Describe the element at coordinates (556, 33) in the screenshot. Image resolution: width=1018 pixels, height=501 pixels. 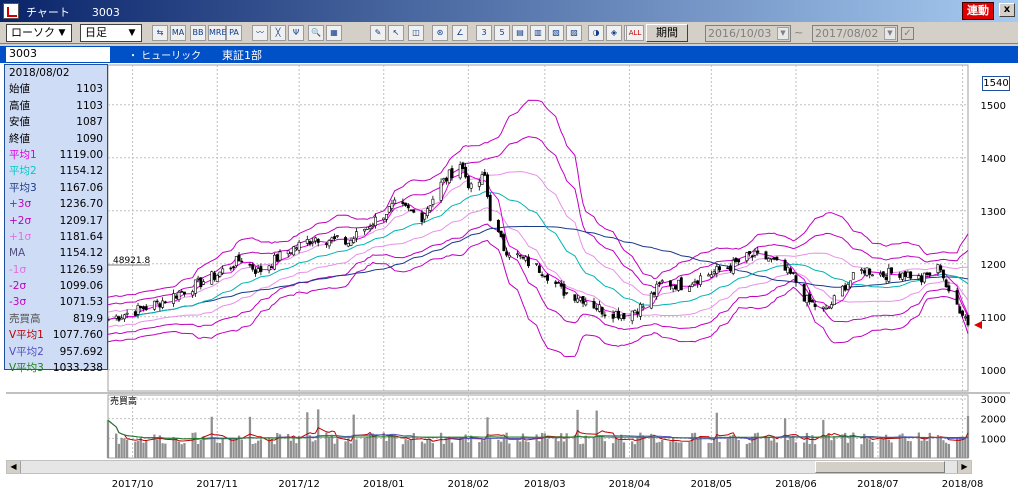
I see `chart5-icon: ▧` at that location.